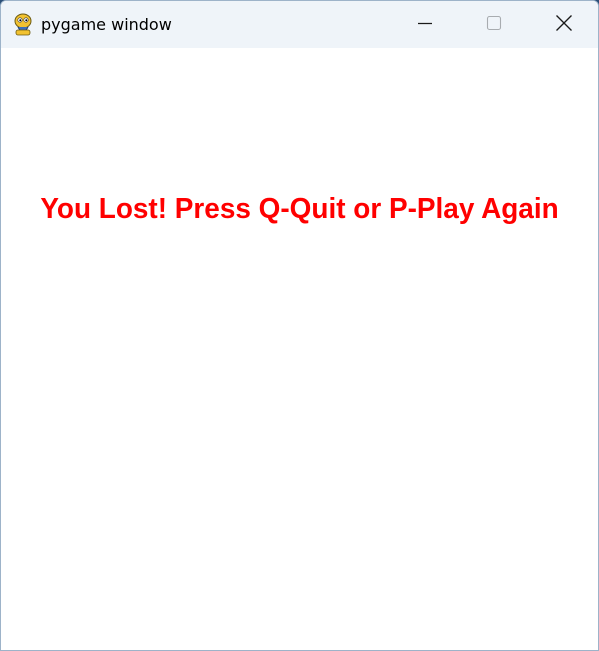  I want to click on minimize-icon, so click(425, 25).